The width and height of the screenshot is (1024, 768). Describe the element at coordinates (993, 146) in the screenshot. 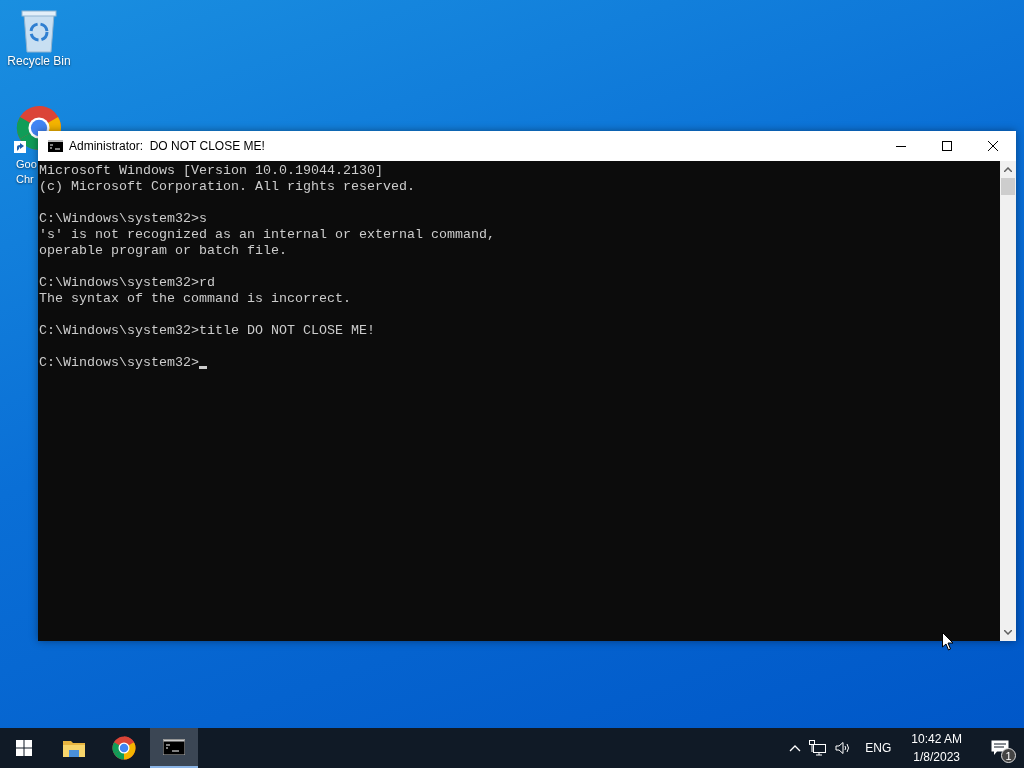

I see `close-icon` at that location.